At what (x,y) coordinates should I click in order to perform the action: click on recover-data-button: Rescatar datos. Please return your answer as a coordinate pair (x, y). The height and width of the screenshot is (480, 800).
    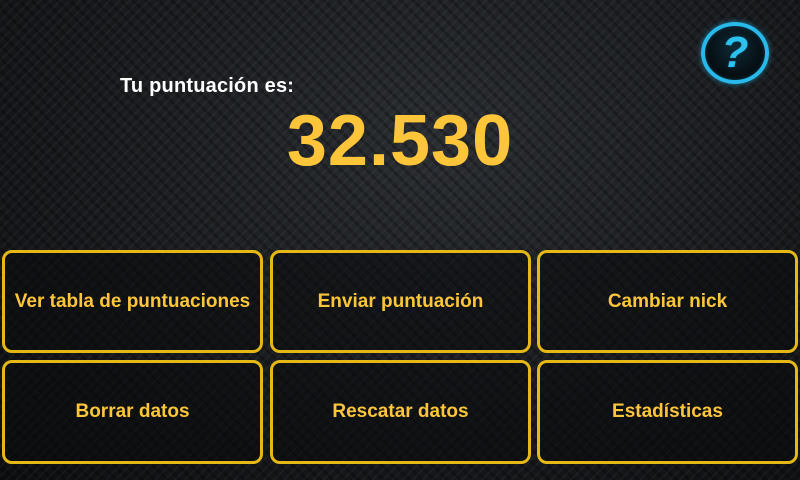
    Looking at the image, I should click on (400, 412).